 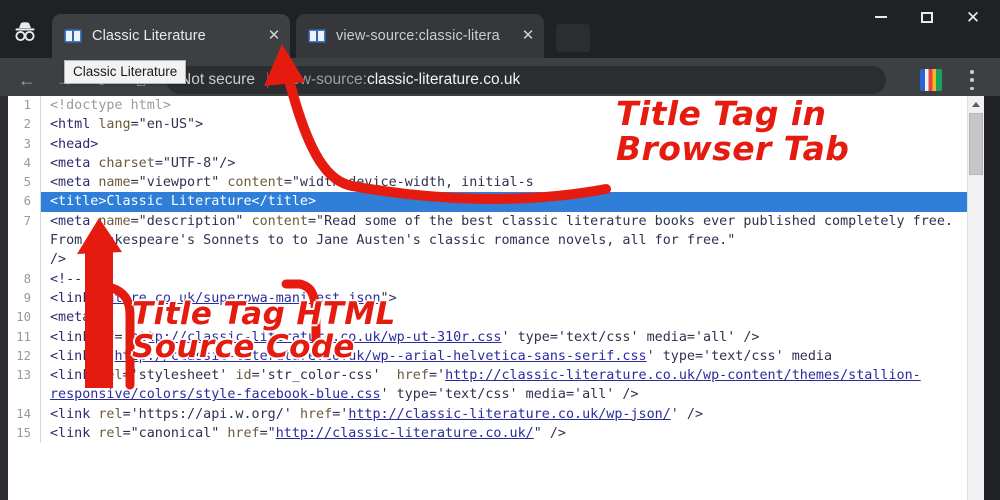 What do you see at coordinates (211, 414) in the screenshot?
I see `source-token: ='https://api.w.org/'` at bounding box center [211, 414].